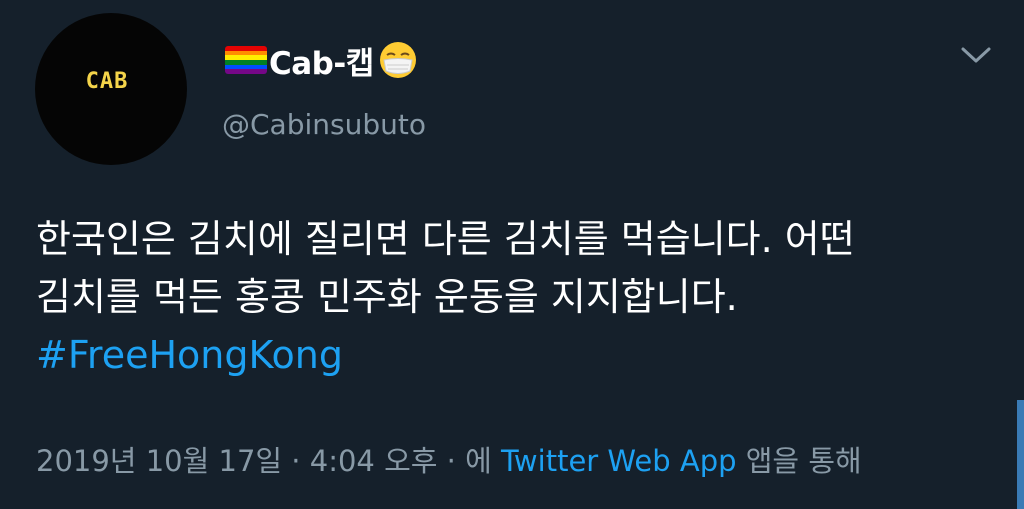 This screenshot has width=1024, height=509. I want to click on source-app-link: Twitter Web App, so click(619, 461).